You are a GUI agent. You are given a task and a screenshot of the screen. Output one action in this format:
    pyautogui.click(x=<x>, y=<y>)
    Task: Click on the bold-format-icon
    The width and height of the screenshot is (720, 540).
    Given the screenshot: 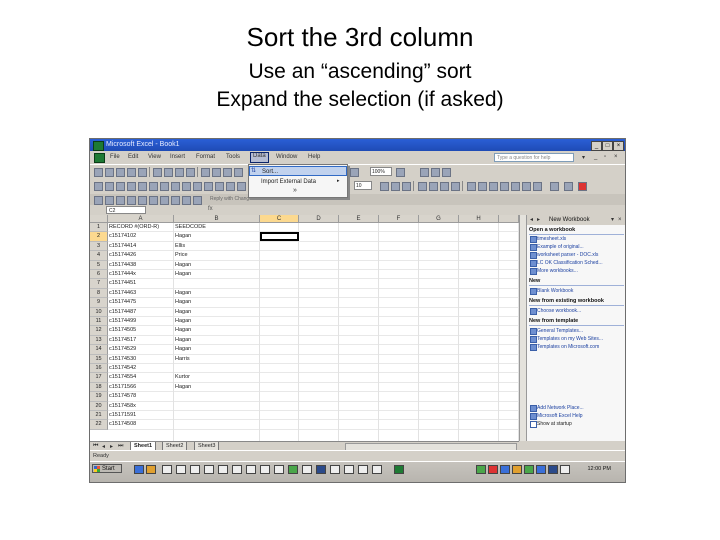 What is the action you would take?
    pyautogui.click(x=384, y=186)
    